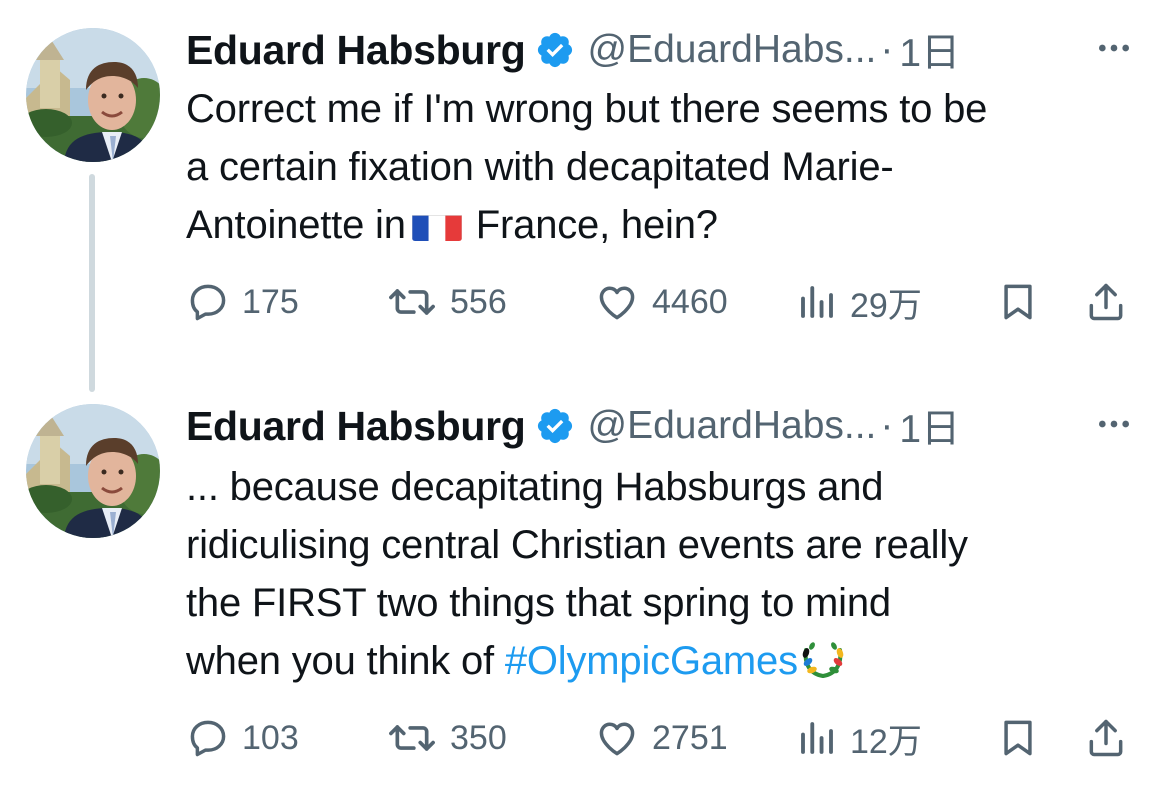 This screenshot has width=1170, height=801. Describe the element at coordinates (690, 301) in the screenshot. I see `like-count: 4460` at that location.